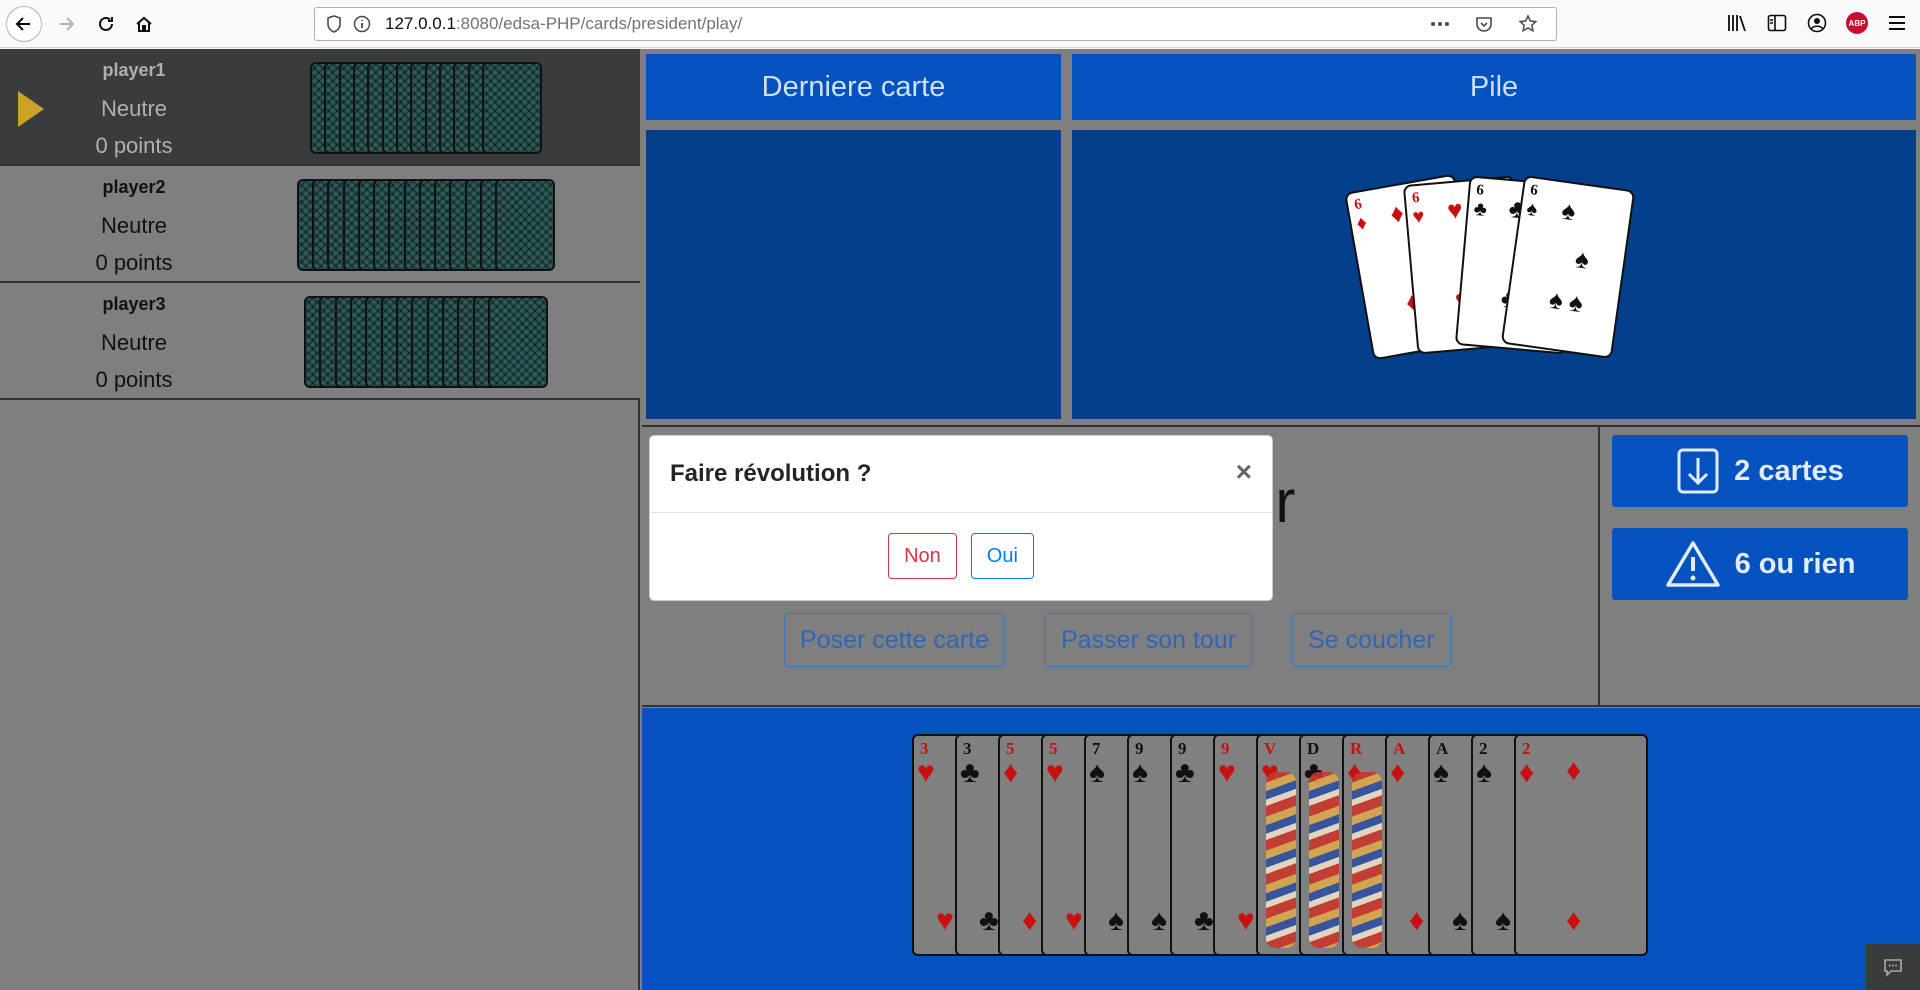 This screenshot has height=990, width=1920. I want to click on more-icon, so click(1440, 24).